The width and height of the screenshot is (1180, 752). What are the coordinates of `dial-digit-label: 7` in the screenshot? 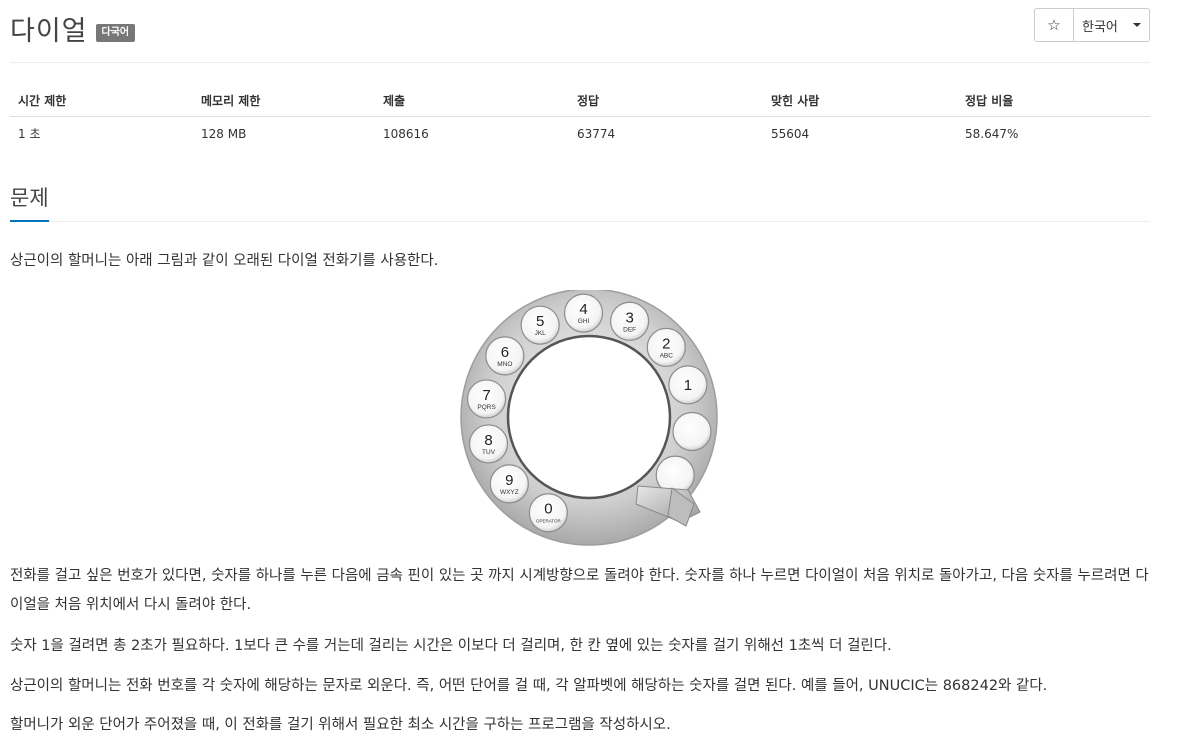 It's located at (486, 395).